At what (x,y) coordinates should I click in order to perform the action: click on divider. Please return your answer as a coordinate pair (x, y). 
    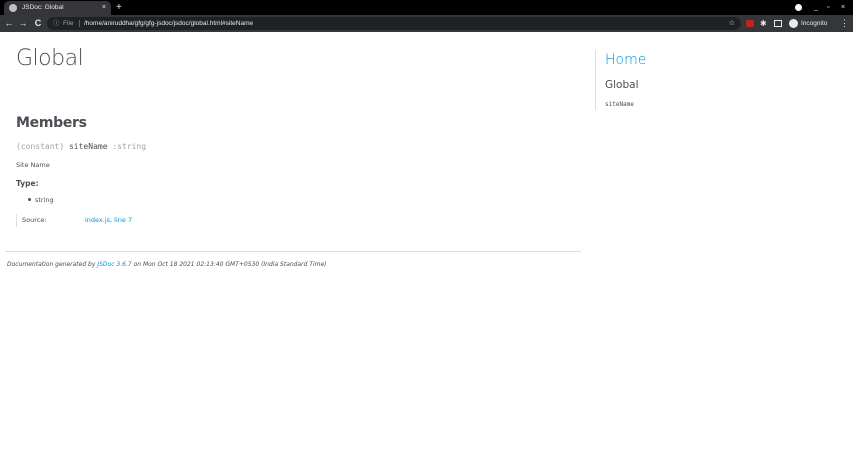
    Looking at the image, I should click on (79, 23).